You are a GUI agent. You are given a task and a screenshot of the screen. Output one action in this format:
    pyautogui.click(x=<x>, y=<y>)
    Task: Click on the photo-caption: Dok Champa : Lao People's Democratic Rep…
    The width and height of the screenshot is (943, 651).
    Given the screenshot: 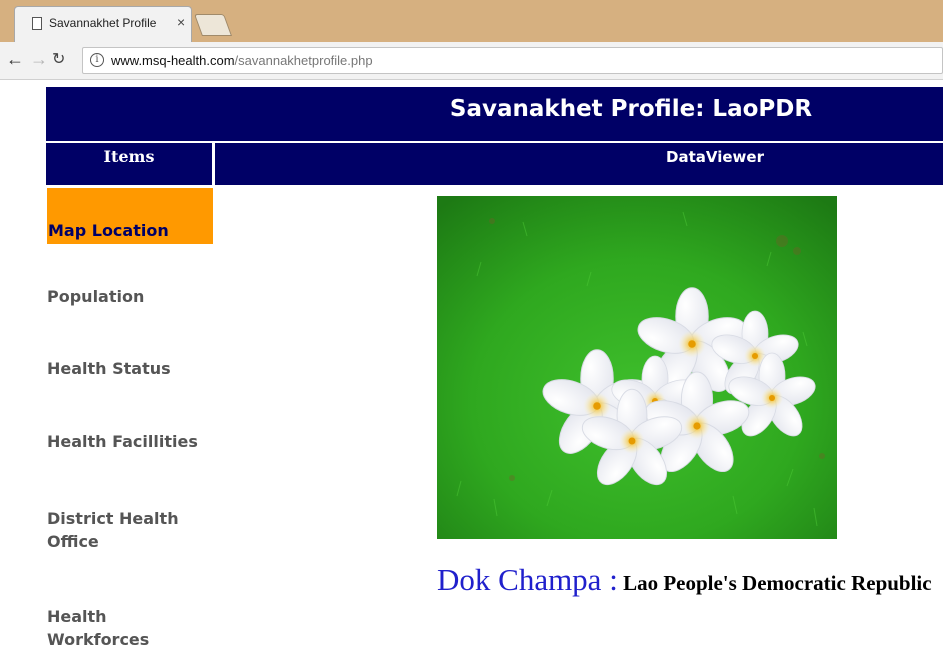 What is the action you would take?
    pyautogui.click(x=684, y=580)
    